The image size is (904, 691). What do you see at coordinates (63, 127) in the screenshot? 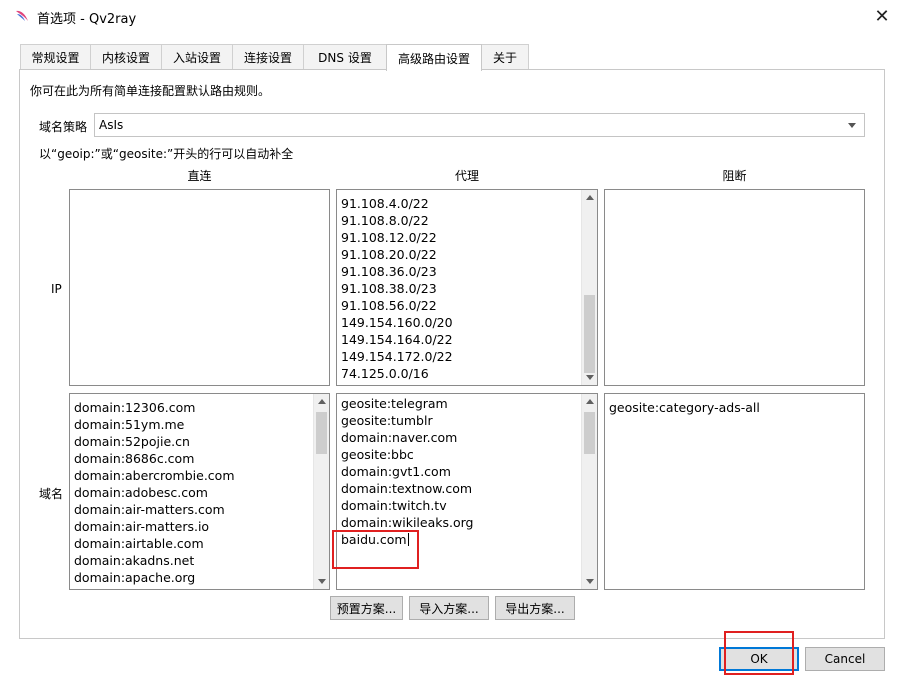
I see `domain-strategy-label: 域名策略` at bounding box center [63, 127].